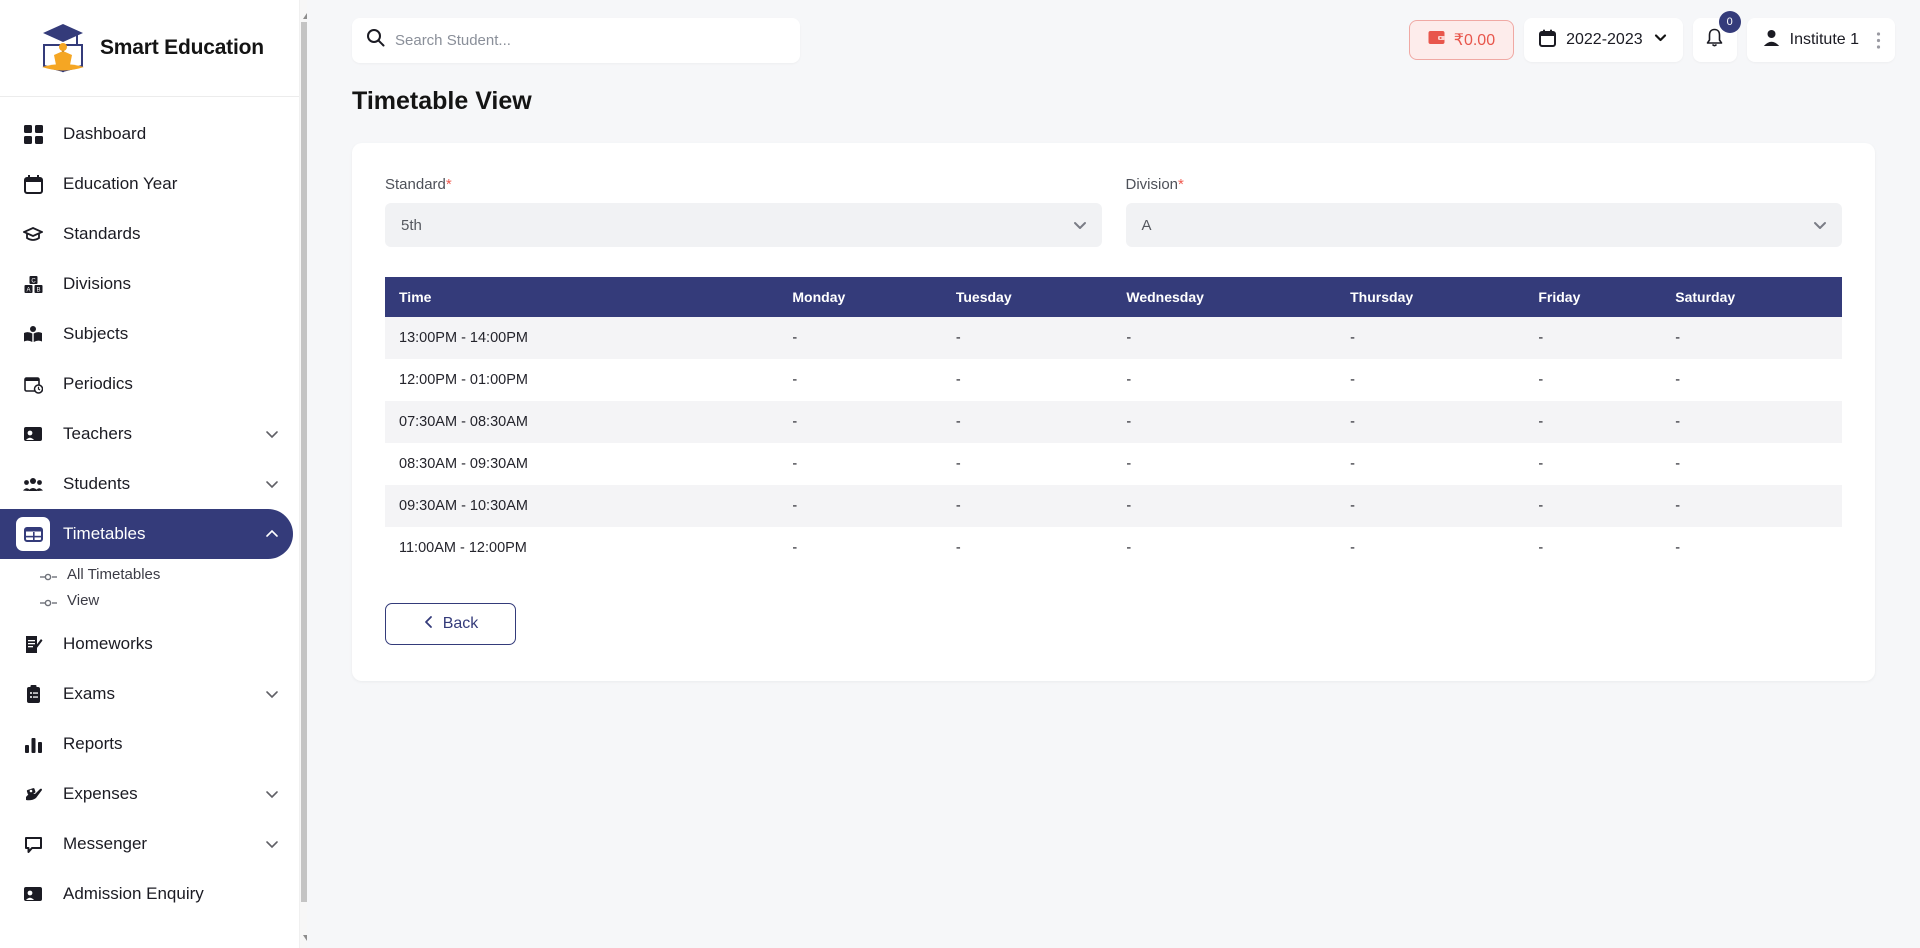 The height and width of the screenshot is (948, 1920). I want to click on sidebar-item-label: Exams, so click(89, 693).